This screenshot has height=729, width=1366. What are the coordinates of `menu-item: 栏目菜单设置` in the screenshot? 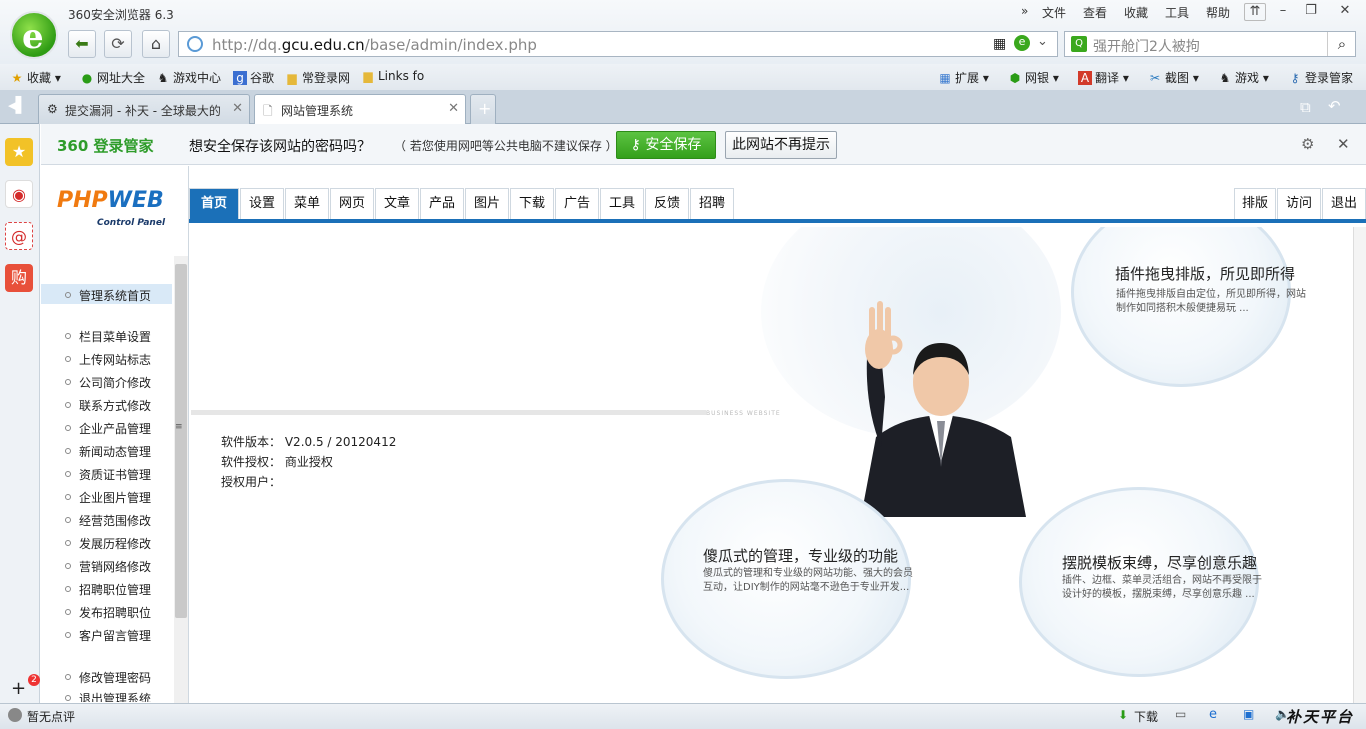 It's located at (108, 336).